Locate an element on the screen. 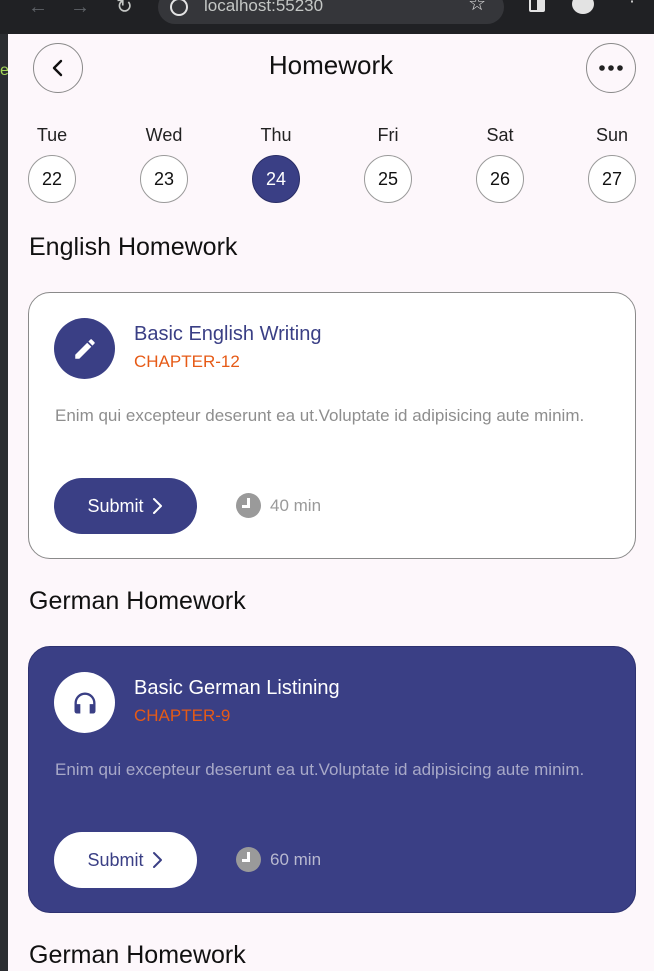 This screenshot has height=971, width=654. card-chapter: CHAPTER-12 is located at coordinates (187, 361).